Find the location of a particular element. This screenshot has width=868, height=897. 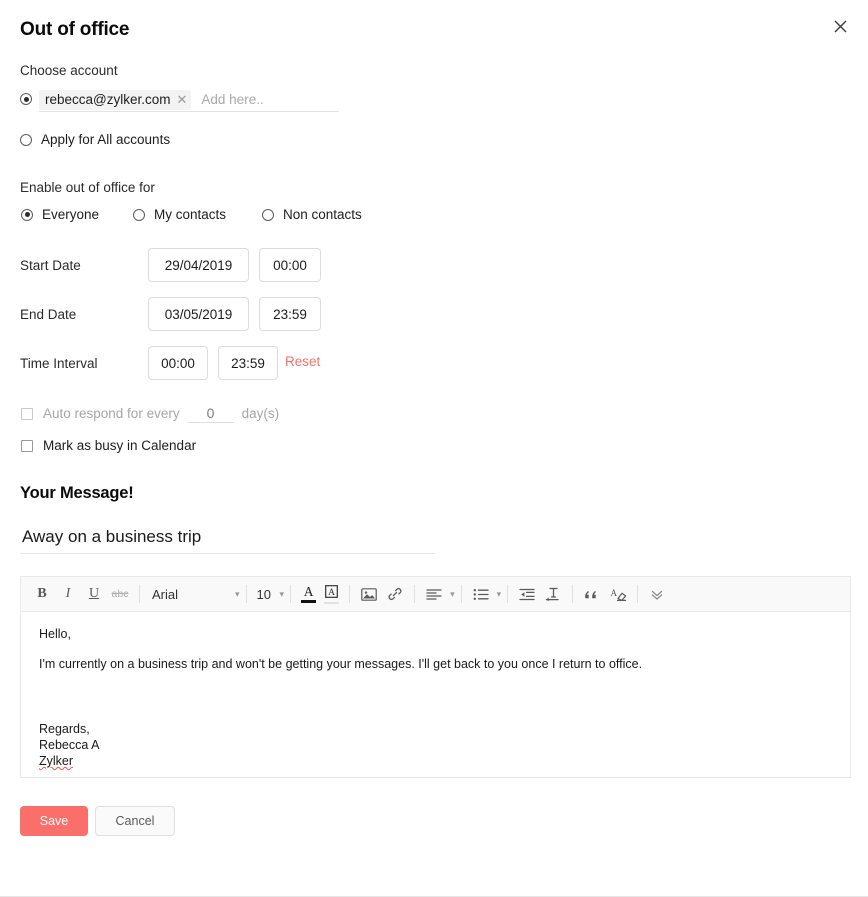

font-family-chevron-down-icon: ▾ is located at coordinates (237, 594).